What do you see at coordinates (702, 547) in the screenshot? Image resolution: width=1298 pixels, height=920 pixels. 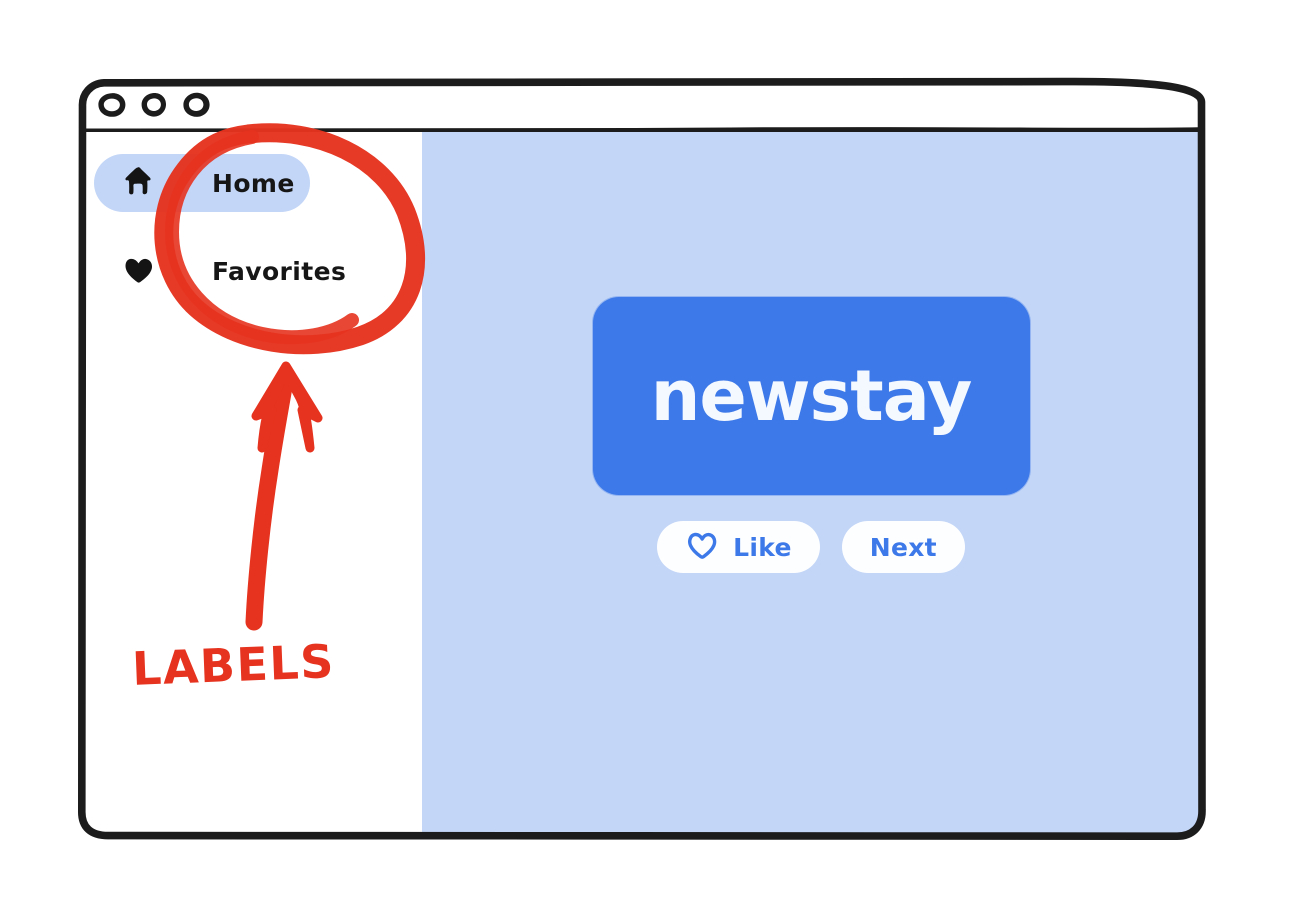 I see `heart-outline-icon` at bounding box center [702, 547].